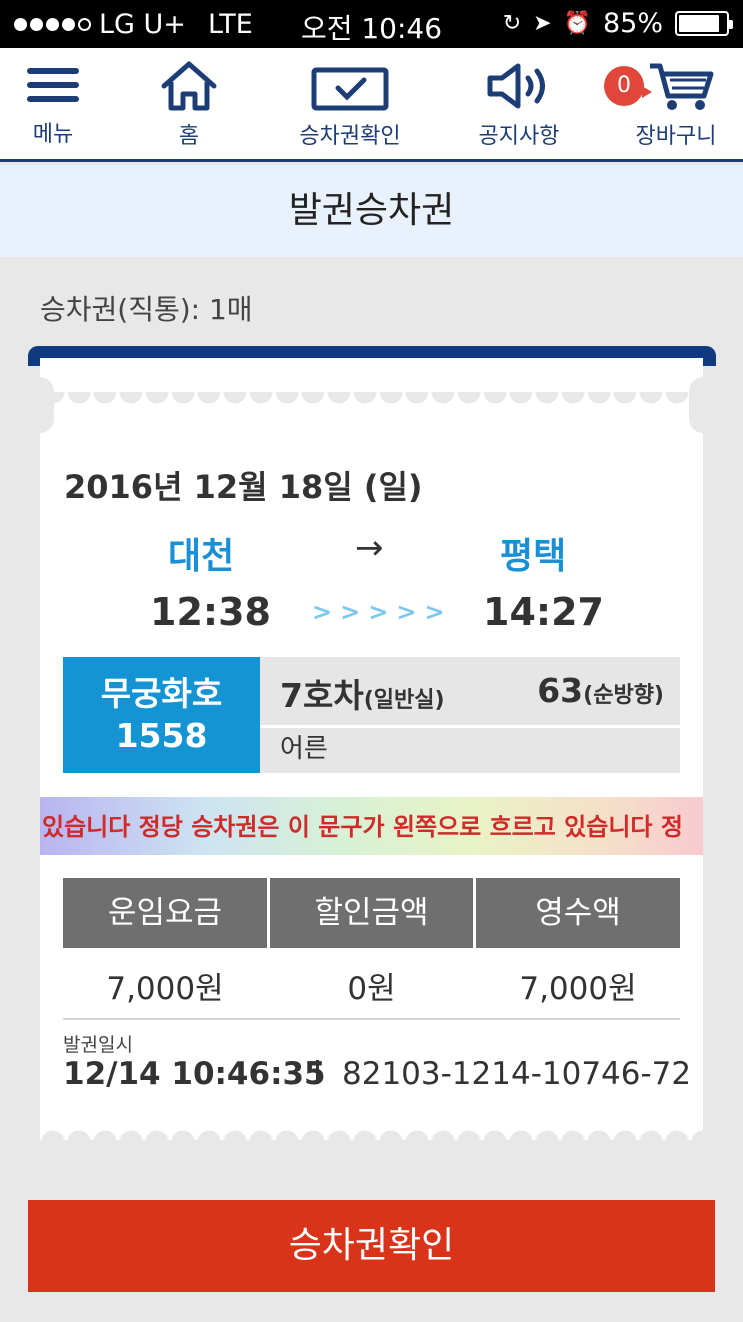 This screenshot has height=1322, width=743. Describe the element at coordinates (512, 23) in the screenshot. I see `rotation-lock-icon: ↻` at that location.